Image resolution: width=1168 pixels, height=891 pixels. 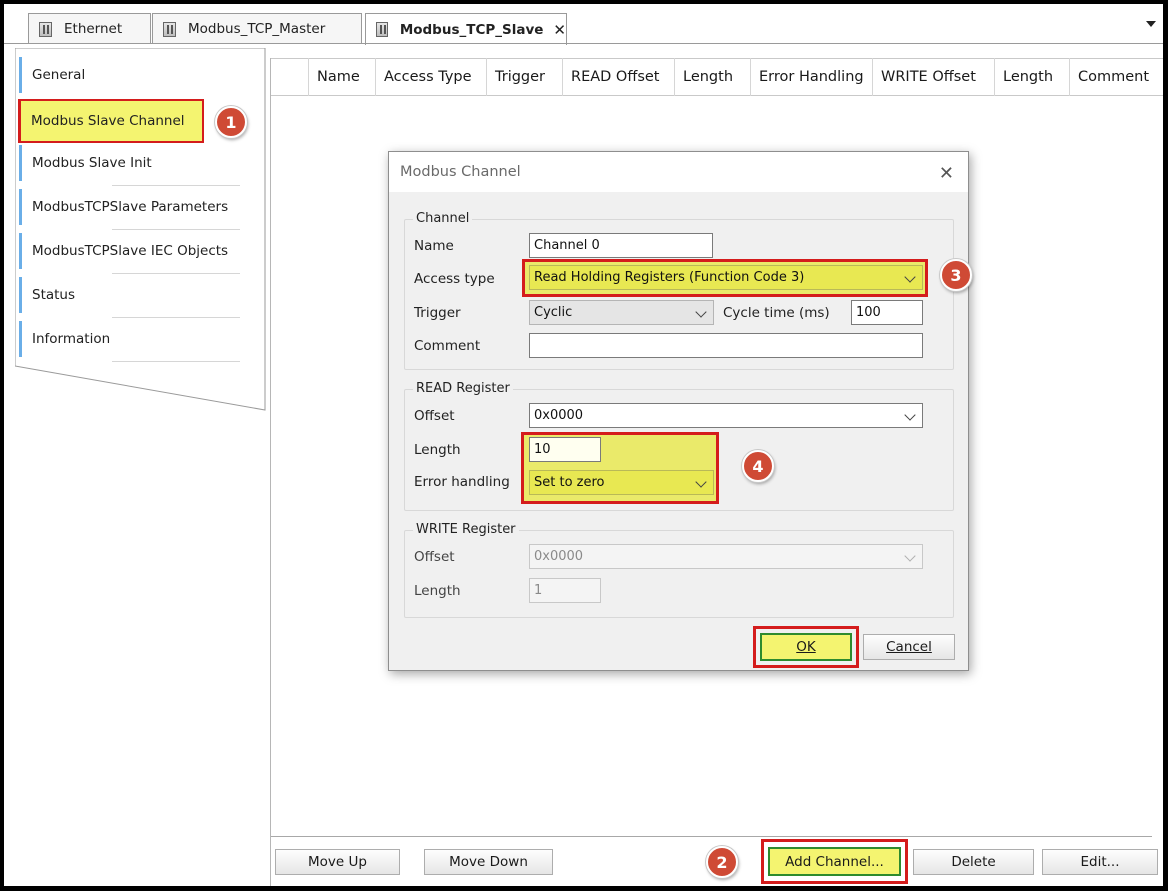 I want to click on sidebar-item-label: Status, so click(x=54, y=295).